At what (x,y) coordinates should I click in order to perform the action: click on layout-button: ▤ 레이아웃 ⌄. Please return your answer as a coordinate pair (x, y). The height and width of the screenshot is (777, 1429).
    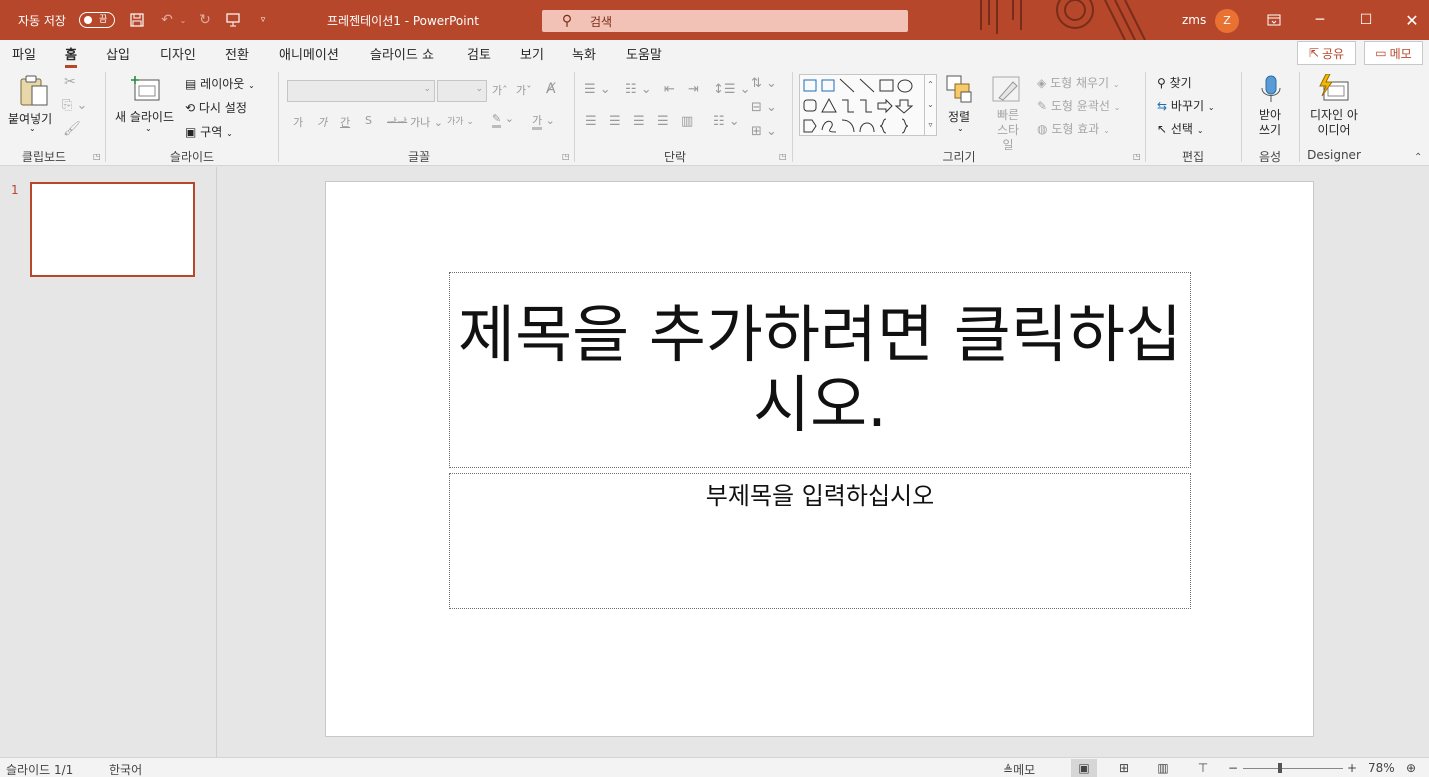
    Looking at the image, I should click on (220, 83).